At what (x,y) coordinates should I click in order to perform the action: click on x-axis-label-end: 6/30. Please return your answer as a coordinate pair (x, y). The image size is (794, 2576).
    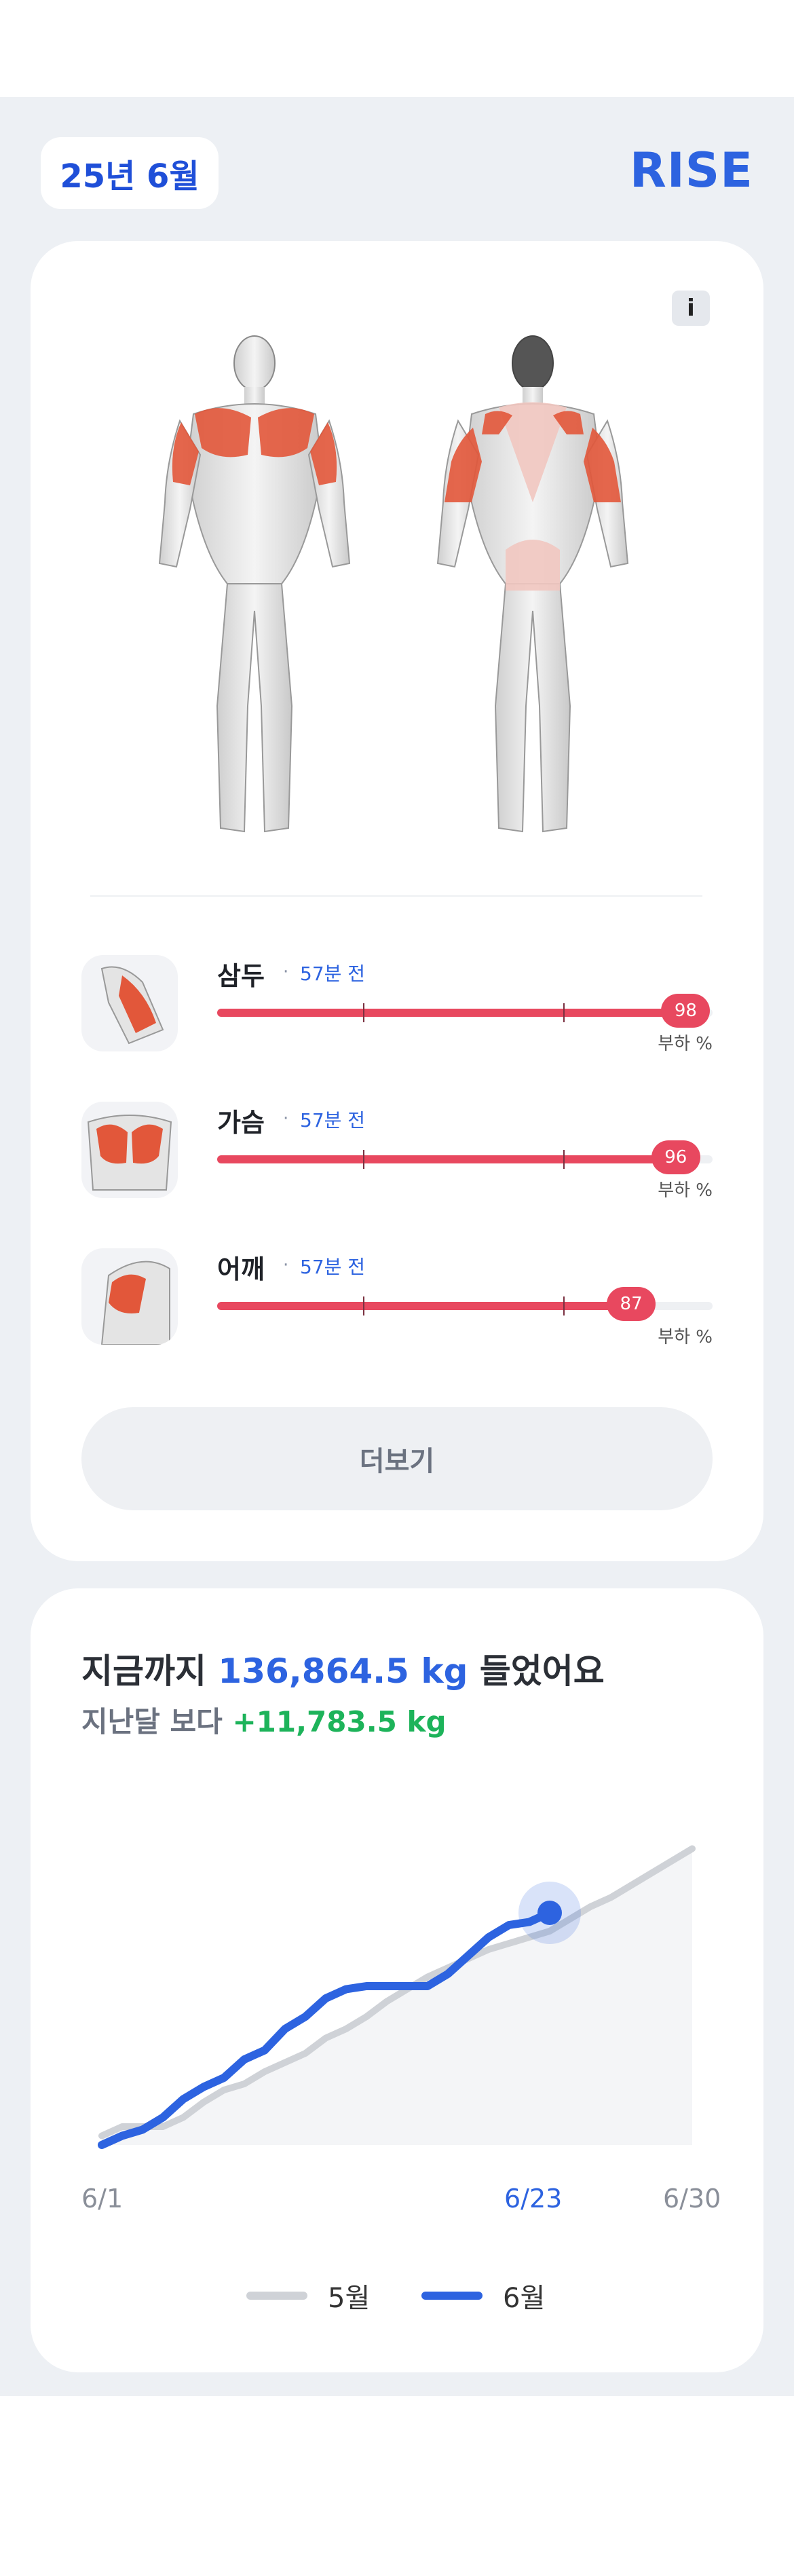
    Looking at the image, I should click on (692, 2199).